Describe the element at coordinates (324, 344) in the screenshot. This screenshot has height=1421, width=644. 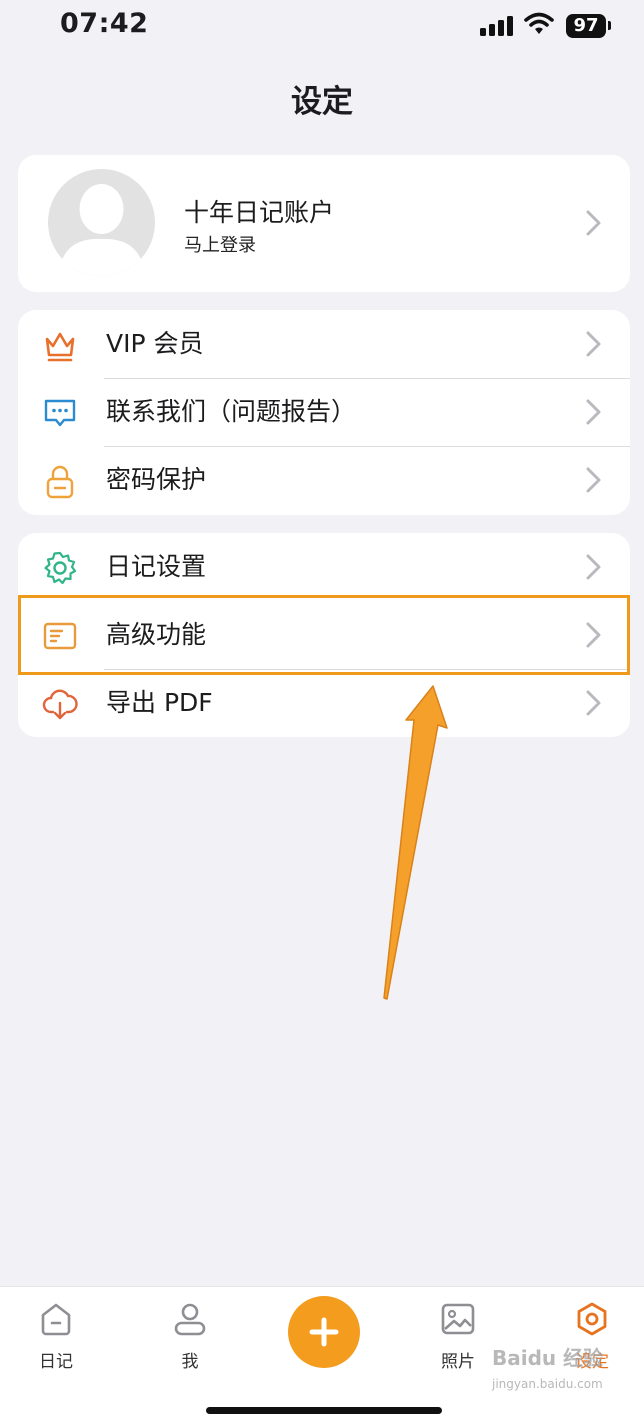
I see `vip-membership-row: VIP 会员` at that location.